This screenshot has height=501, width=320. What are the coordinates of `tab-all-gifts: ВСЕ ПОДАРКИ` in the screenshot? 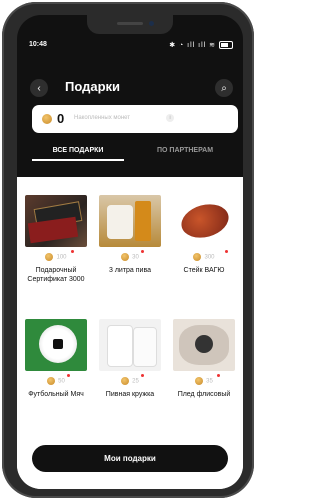 It's located at (78, 154).